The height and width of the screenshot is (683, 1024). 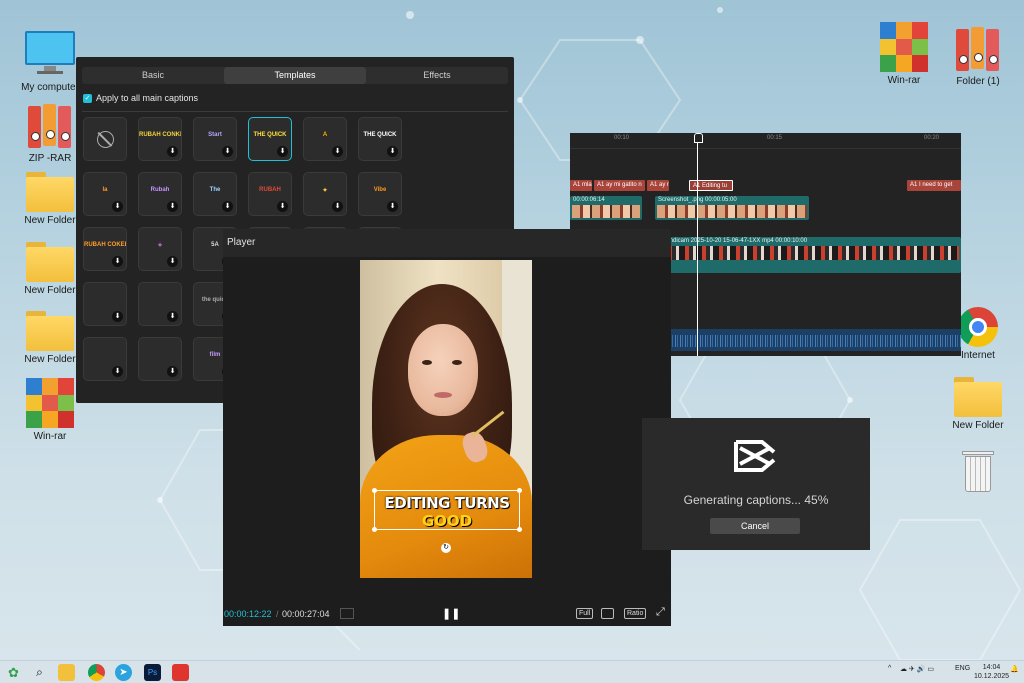 I want to click on binder-icon, so click(x=50, y=126).